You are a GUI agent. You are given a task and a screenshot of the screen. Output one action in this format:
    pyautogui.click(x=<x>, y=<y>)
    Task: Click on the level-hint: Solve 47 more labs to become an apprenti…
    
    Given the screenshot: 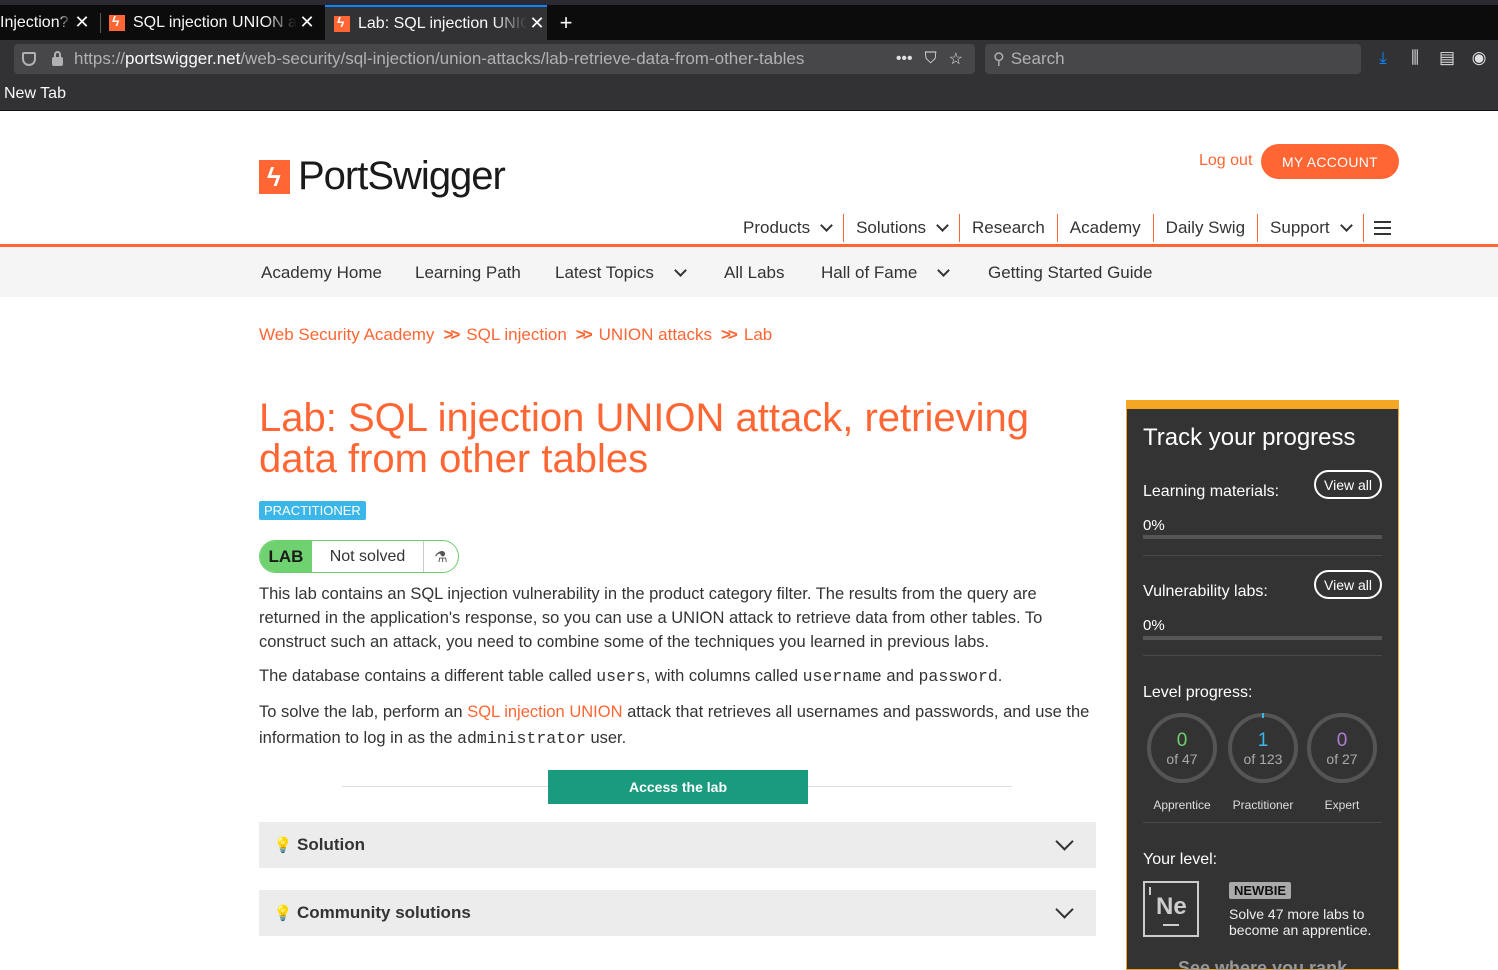 What is the action you would take?
    pyautogui.click(x=1300, y=922)
    